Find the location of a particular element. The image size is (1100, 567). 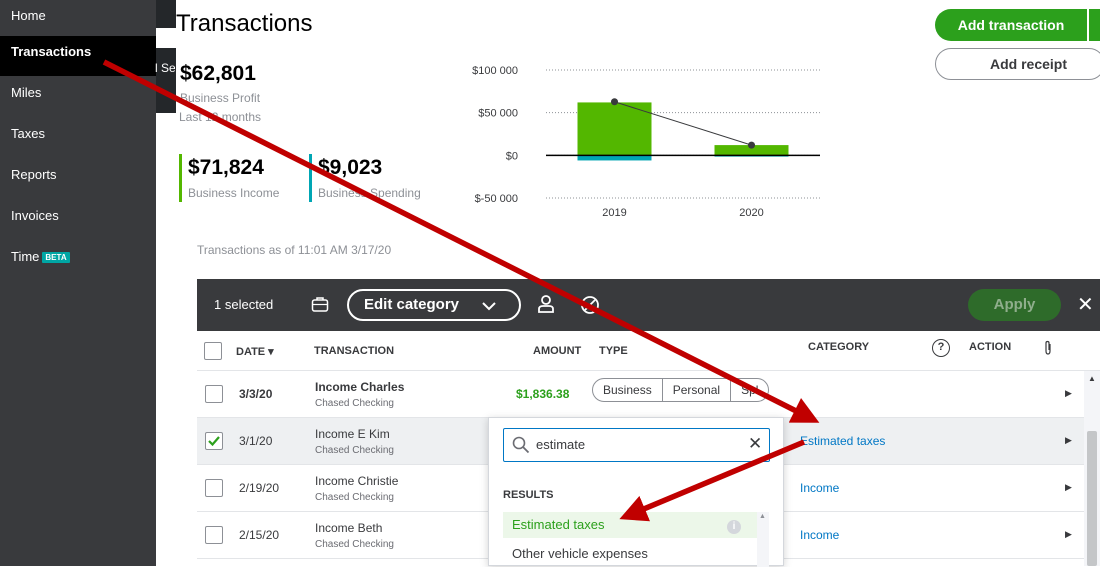

type-split-option: Spl is located at coordinates (749, 390).